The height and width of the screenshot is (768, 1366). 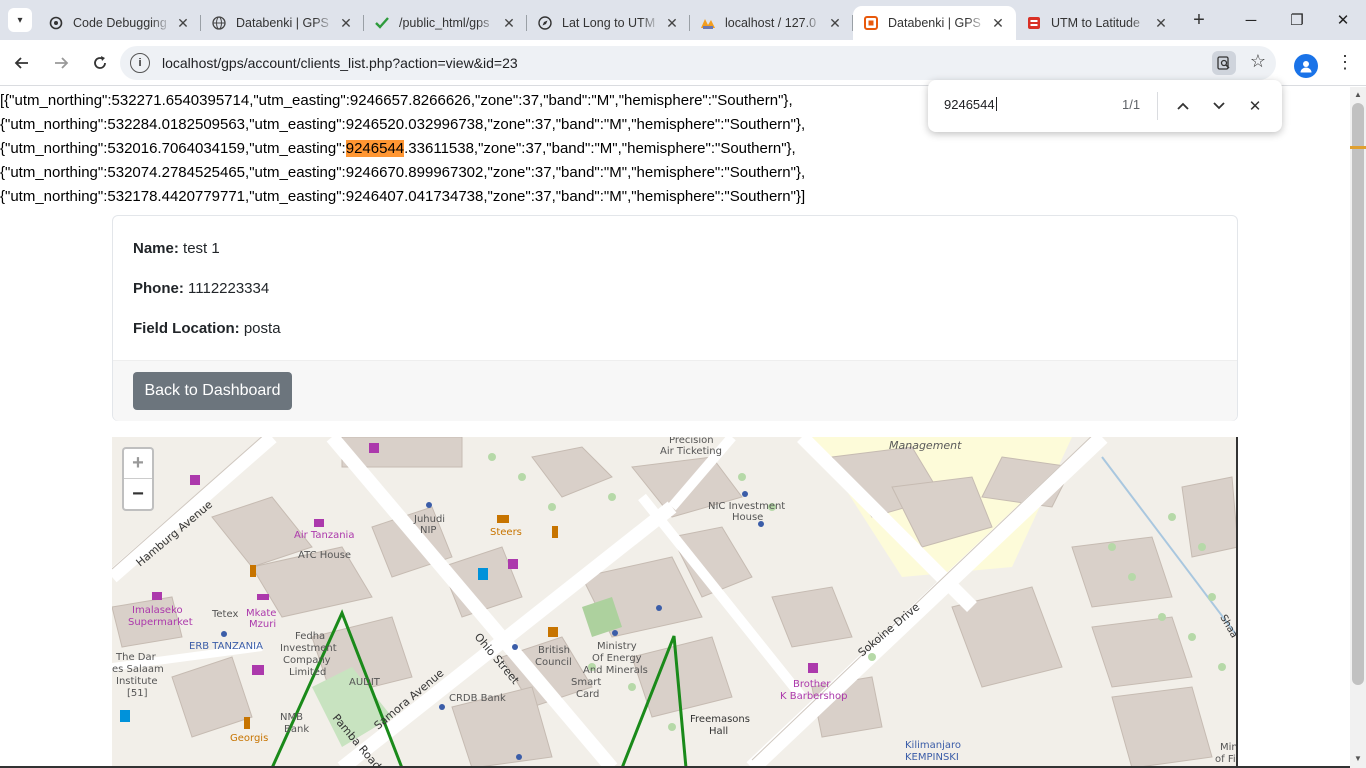 I want to click on find-bar: 9246544 1/1 ✕, so click(x=1105, y=106).